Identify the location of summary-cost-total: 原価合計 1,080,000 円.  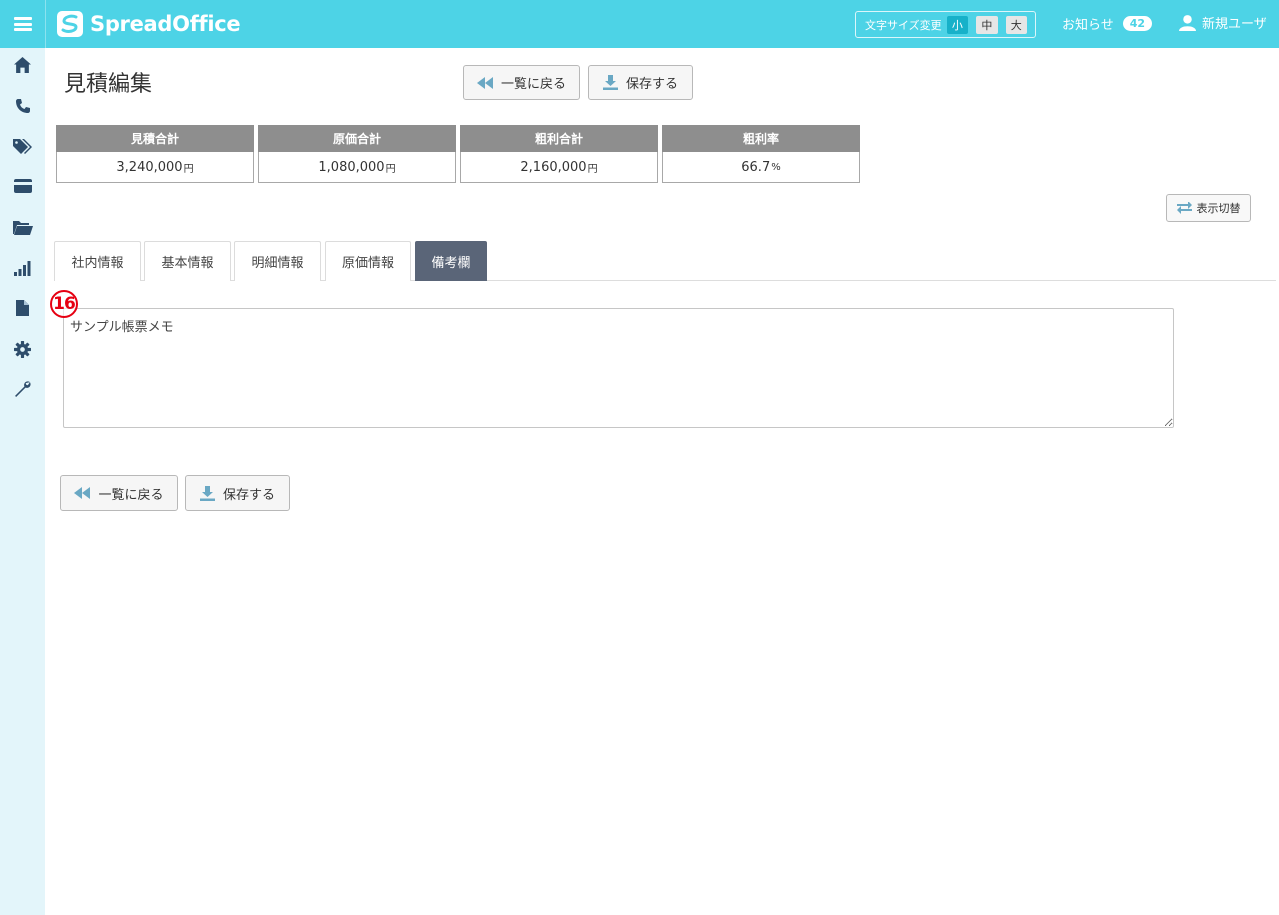
(357, 154).